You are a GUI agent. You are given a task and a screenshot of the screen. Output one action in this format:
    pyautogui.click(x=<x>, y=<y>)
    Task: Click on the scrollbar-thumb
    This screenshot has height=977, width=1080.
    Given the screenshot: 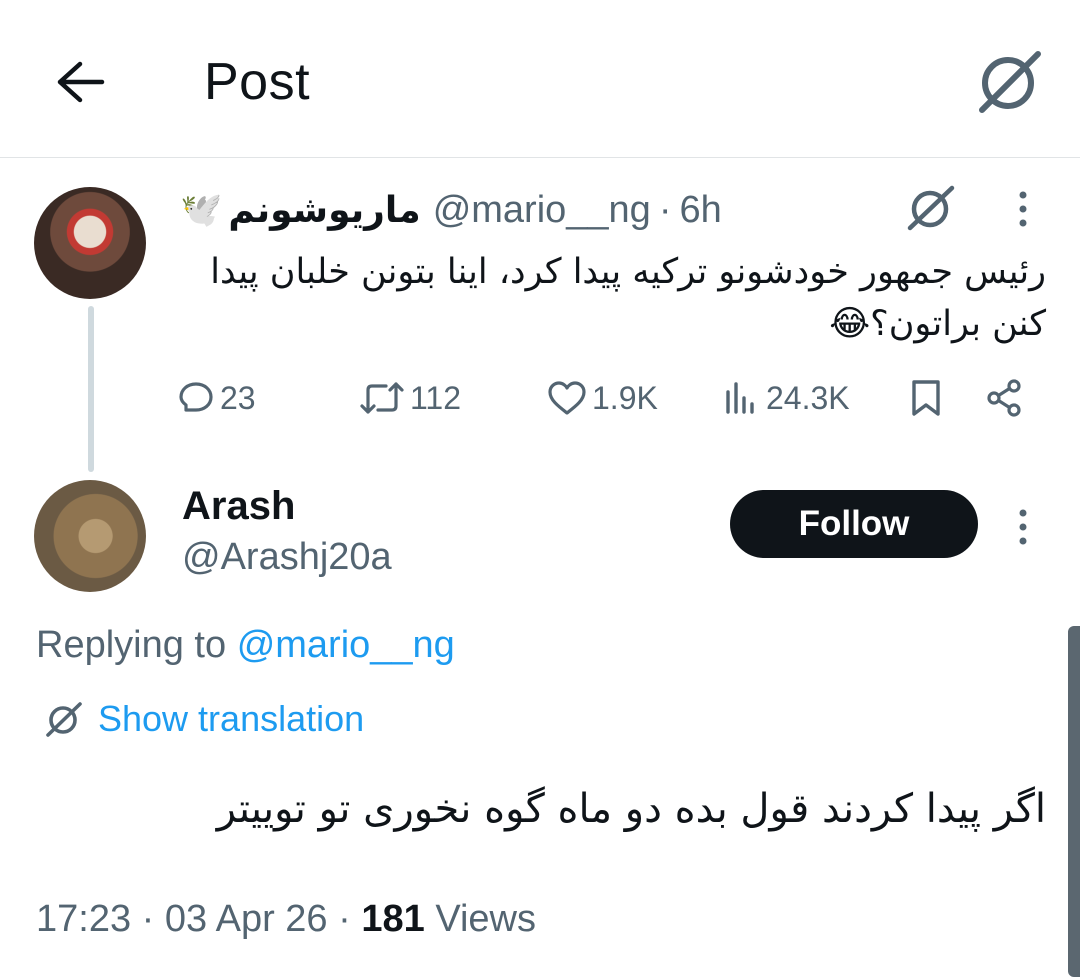 What is the action you would take?
    pyautogui.click(x=1074, y=801)
    